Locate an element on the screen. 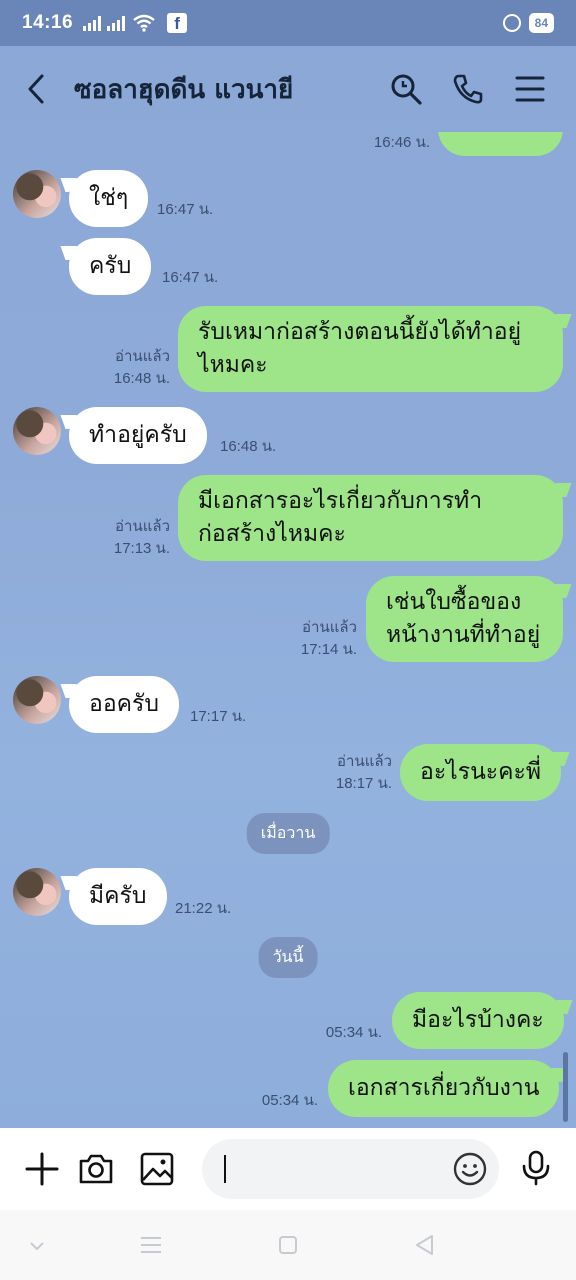  image-icon is located at coordinates (157, 1169).